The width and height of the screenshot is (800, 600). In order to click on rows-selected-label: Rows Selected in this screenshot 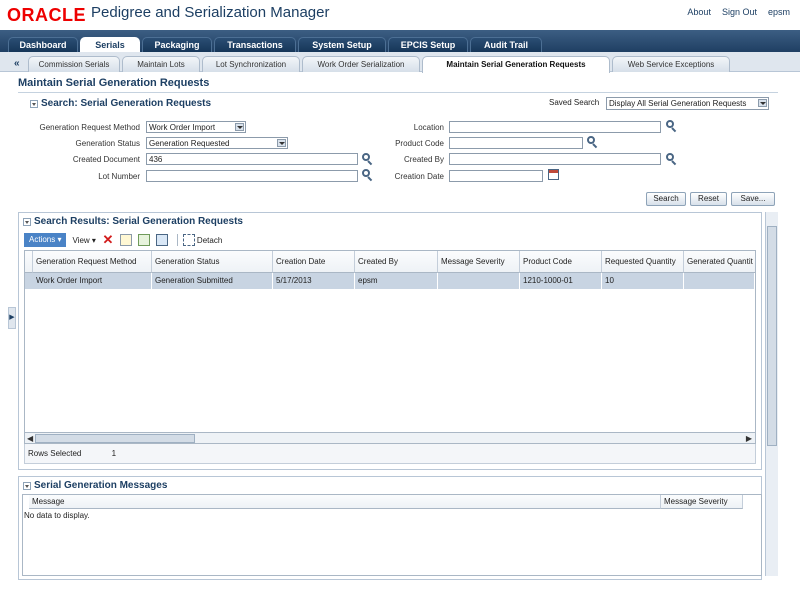, I will do `click(55, 453)`.